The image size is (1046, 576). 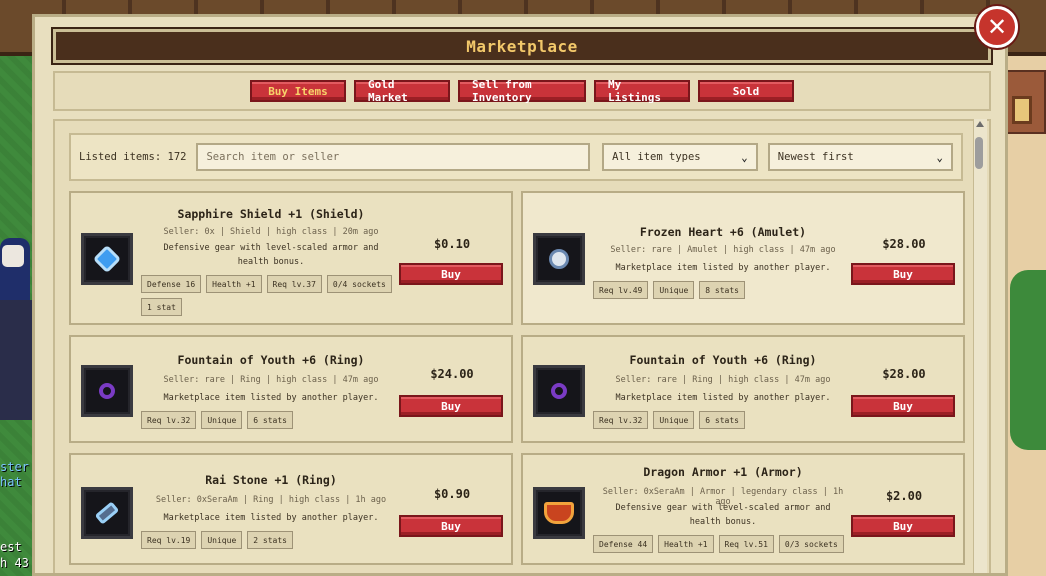 What do you see at coordinates (11, 547) in the screenshot?
I see `player-label: est` at bounding box center [11, 547].